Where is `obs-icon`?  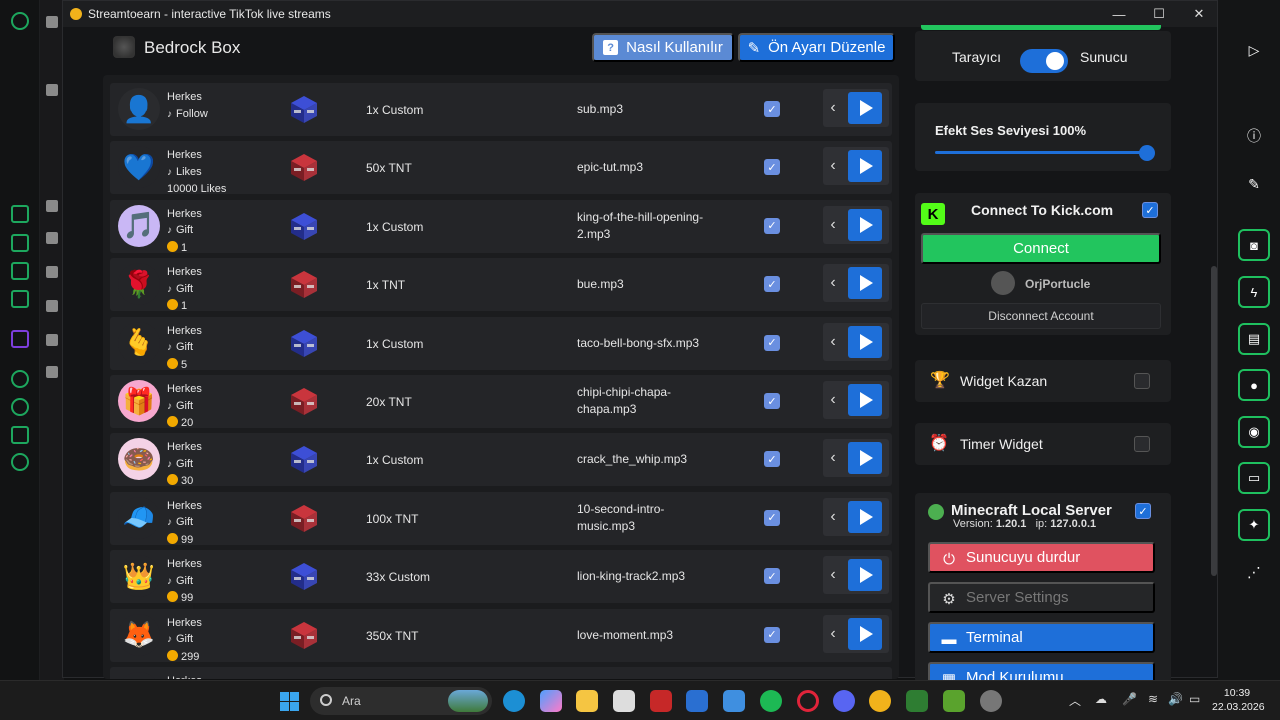 obs-icon is located at coordinates (991, 701).